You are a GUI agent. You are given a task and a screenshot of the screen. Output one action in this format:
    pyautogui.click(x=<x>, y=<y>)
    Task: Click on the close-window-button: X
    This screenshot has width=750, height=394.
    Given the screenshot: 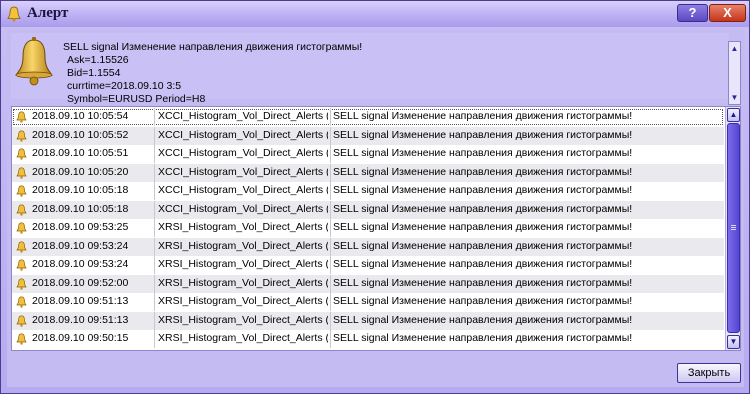 What is the action you would take?
    pyautogui.click(x=727, y=13)
    